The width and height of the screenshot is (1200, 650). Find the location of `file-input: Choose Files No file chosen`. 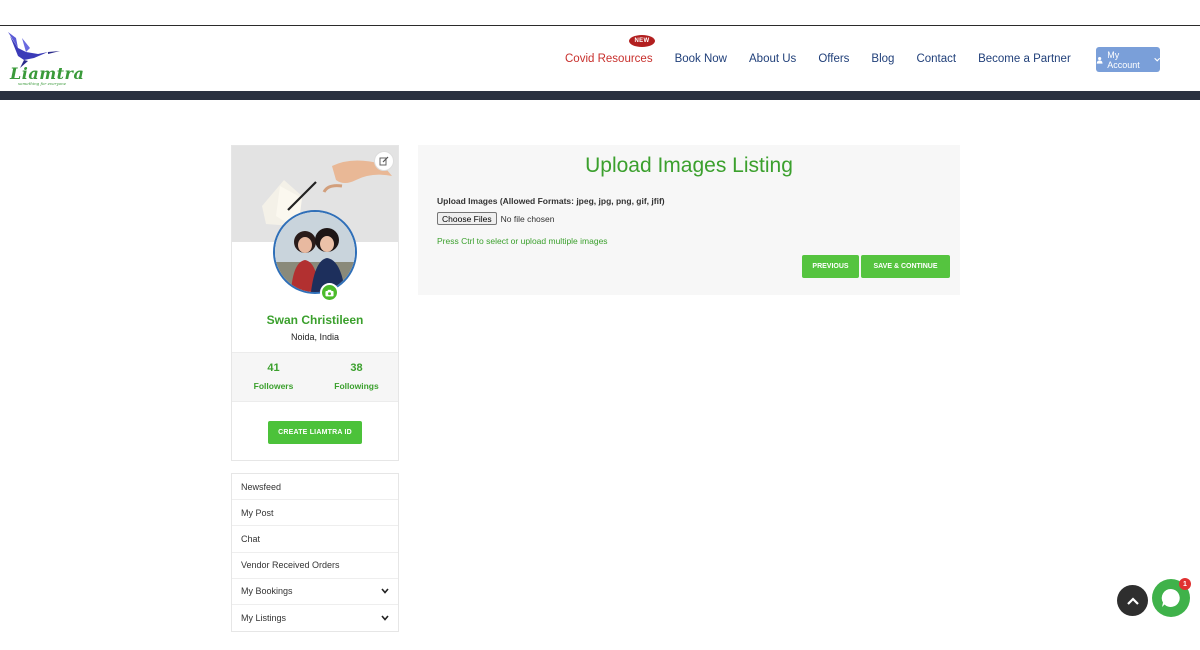

file-input: Choose Files No file chosen is located at coordinates (495, 218).